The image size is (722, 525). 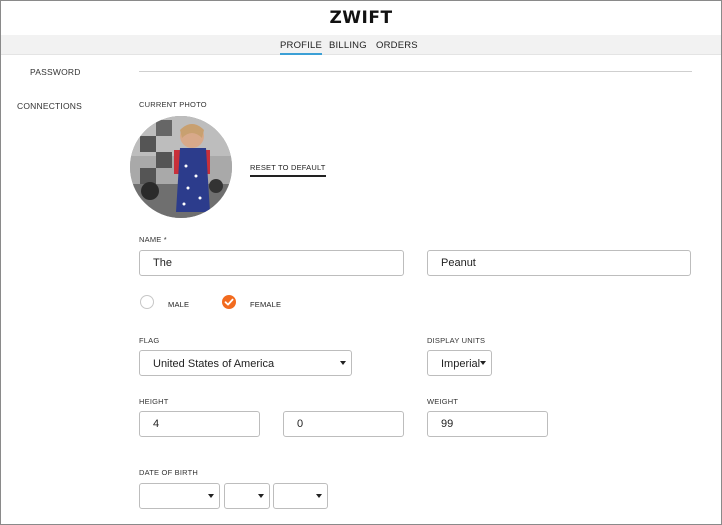 I want to click on height-label: HEIGHT, so click(x=154, y=401).